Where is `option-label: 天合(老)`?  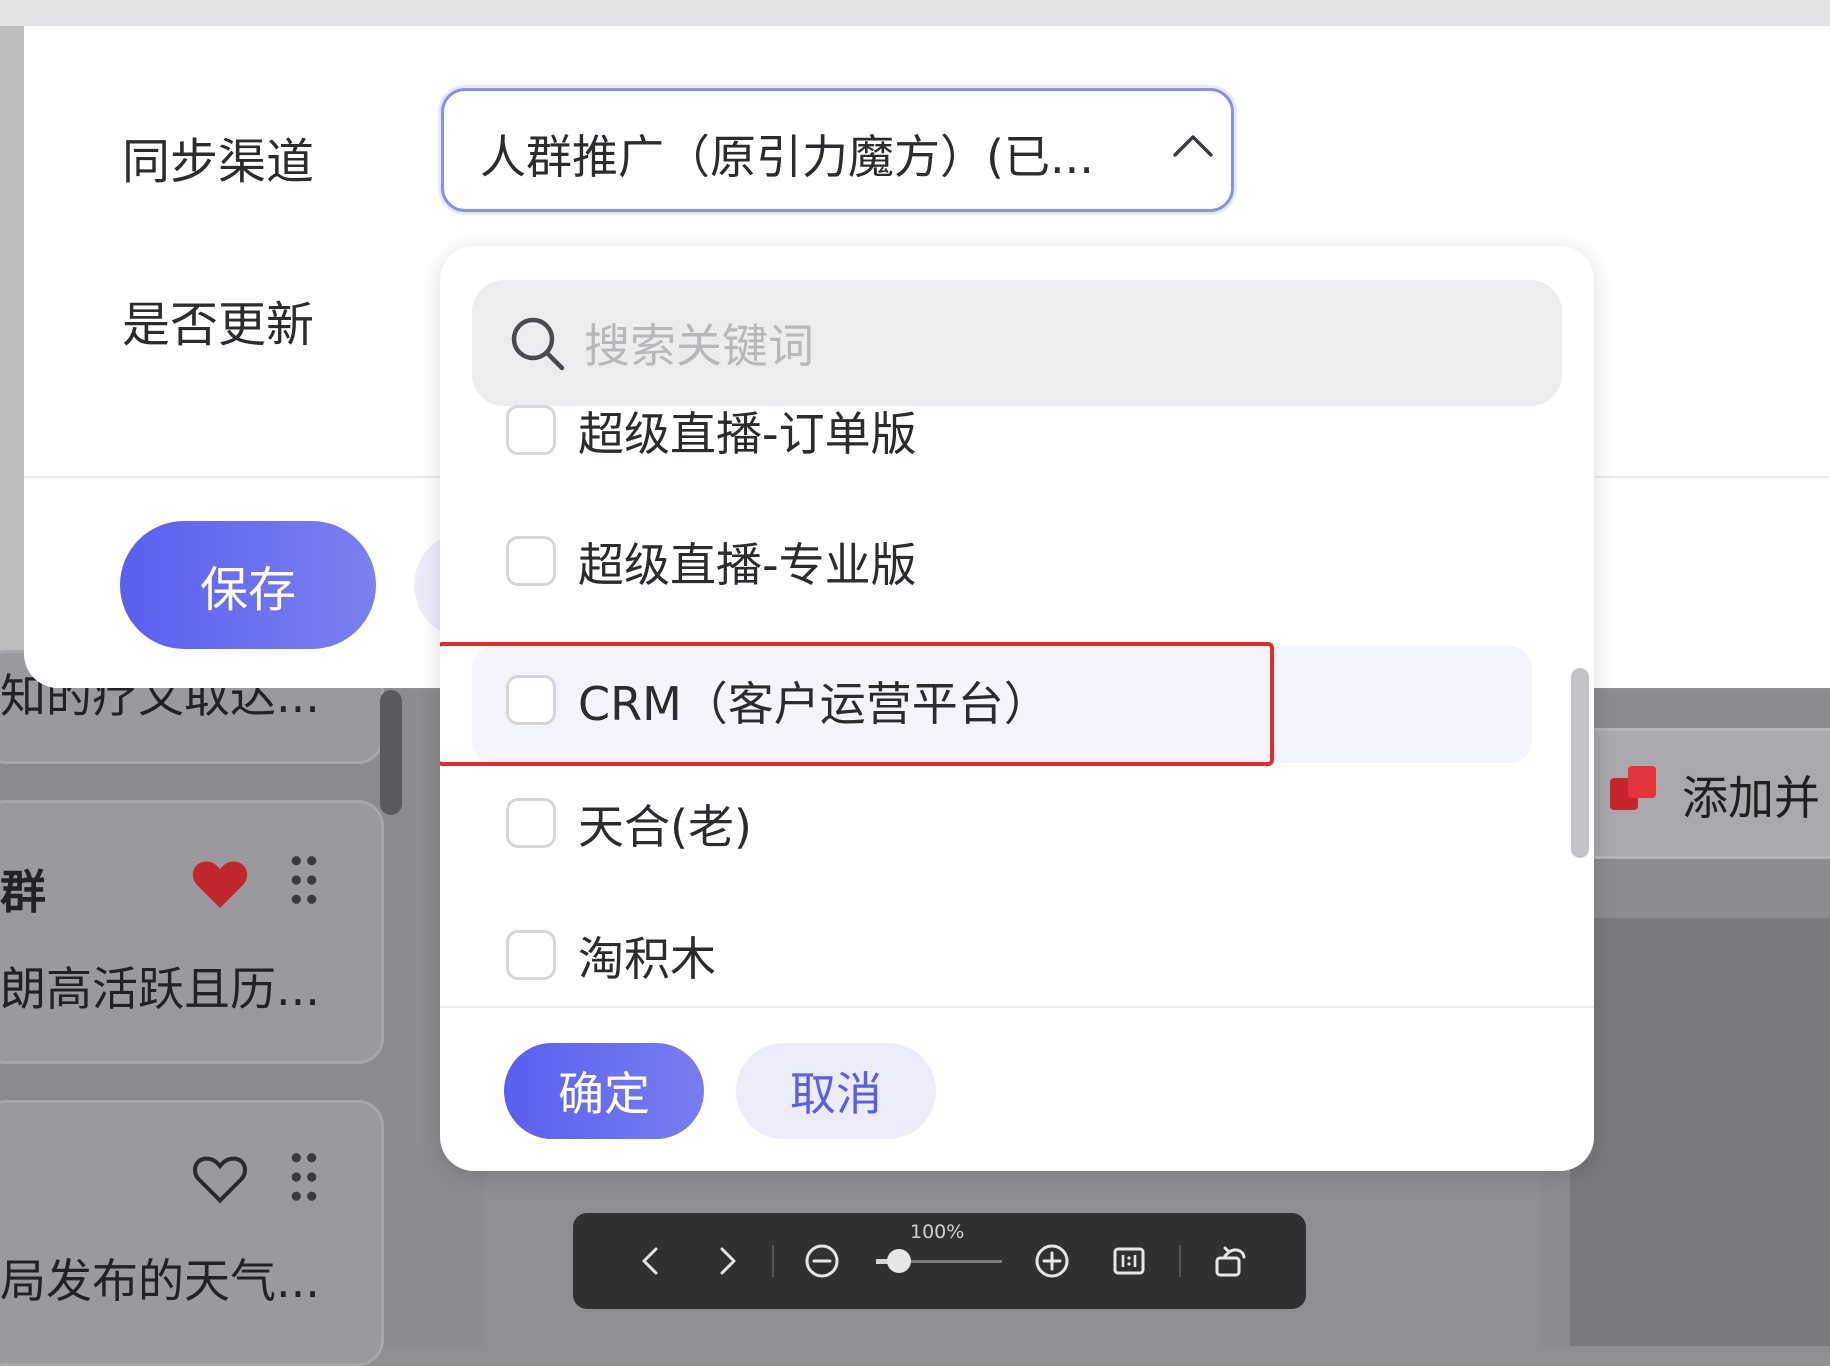
option-label: 天合(老) is located at coordinates (665, 827).